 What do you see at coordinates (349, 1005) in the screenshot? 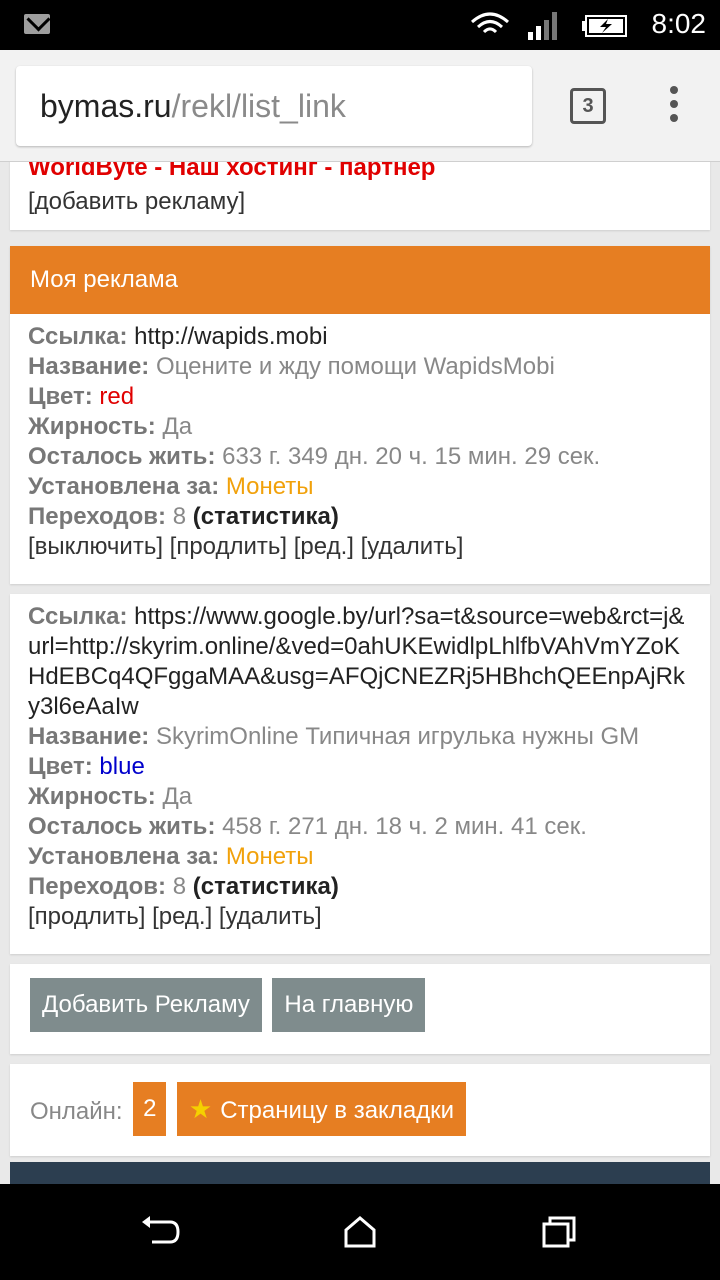
I see `home-button: На главную` at bounding box center [349, 1005].